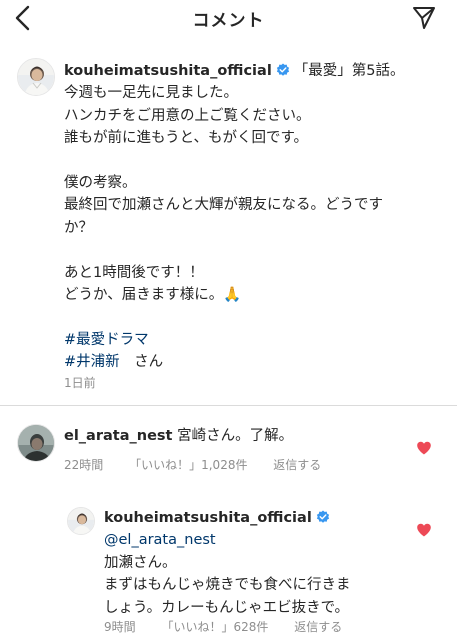  What do you see at coordinates (235, 436) in the screenshot?
I see `comment-text: 宮崎さん。了解。` at bounding box center [235, 436].